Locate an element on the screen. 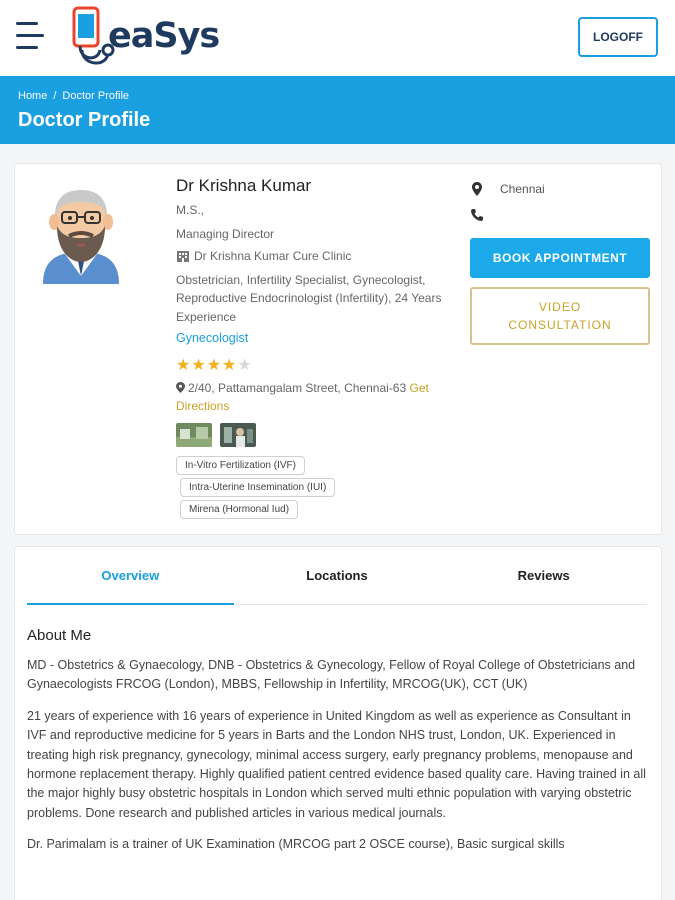  treatment-tag: Intra-Uterine Insemination (IUI) is located at coordinates (258, 487).